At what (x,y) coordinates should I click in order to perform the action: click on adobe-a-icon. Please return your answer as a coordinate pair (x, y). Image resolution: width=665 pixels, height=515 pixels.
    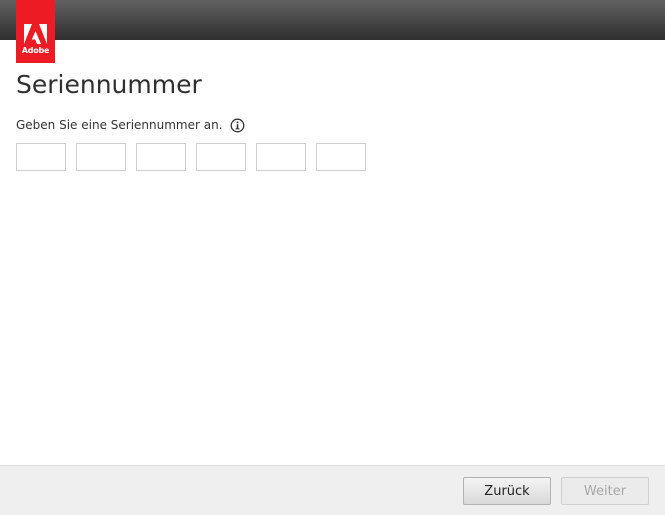
    Looking at the image, I should click on (35, 34).